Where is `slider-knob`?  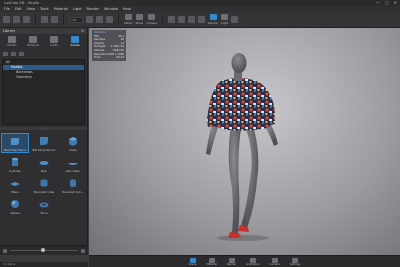
slider-knob is located at coordinates (42, 250).